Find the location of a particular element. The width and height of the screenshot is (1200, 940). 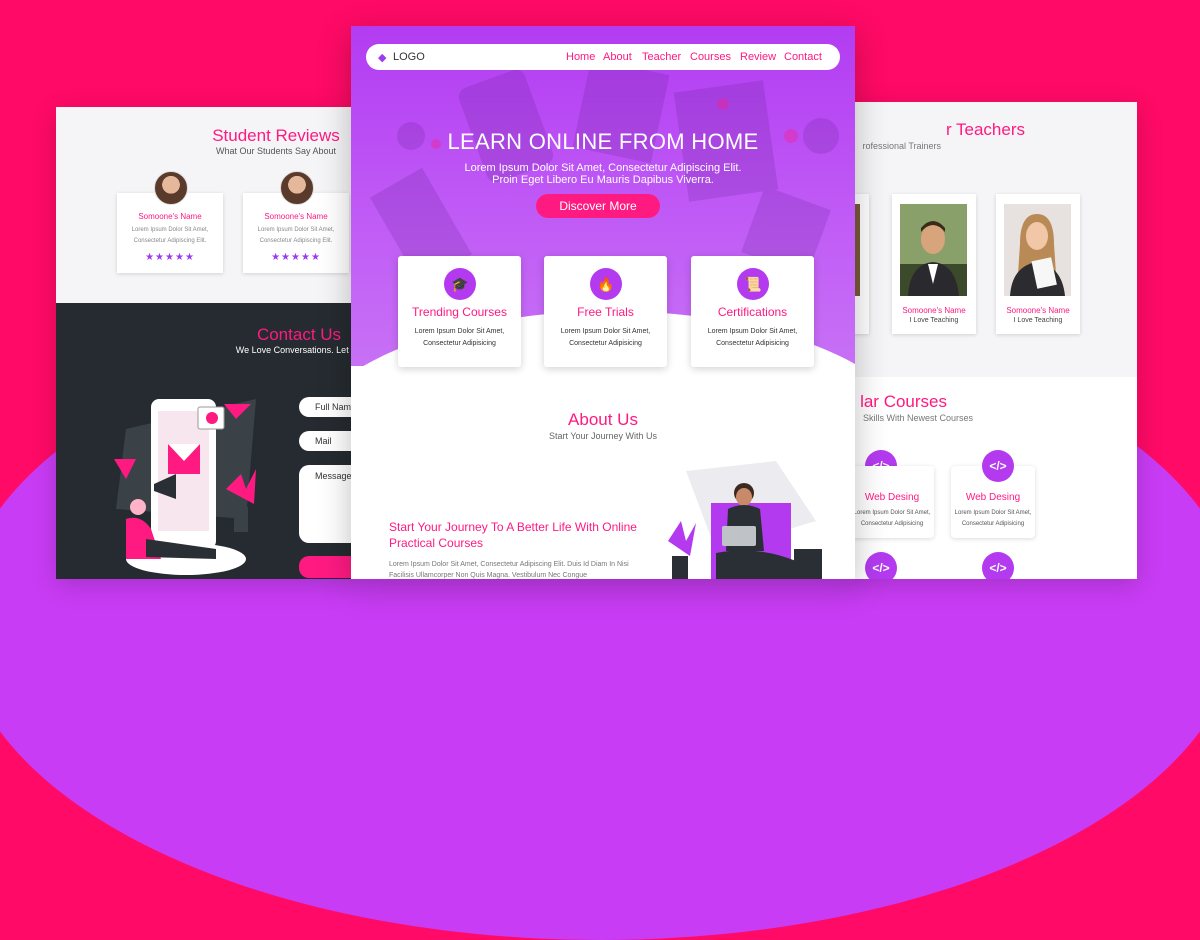

feature-title: Certifications is located at coordinates (752, 312).